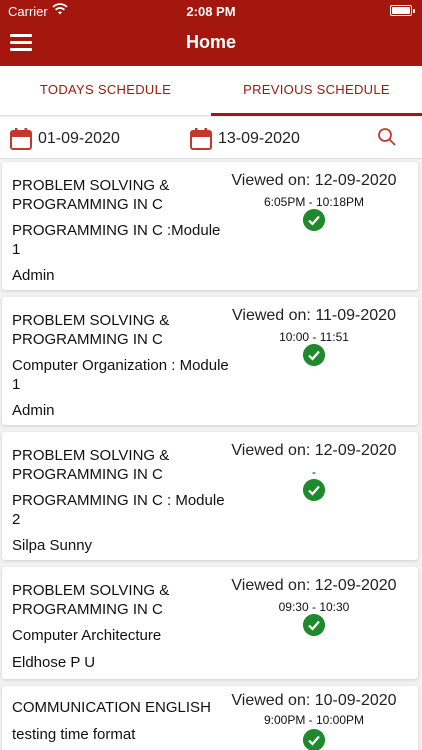  Describe the element at coordinates (118, 510) in the screenshot. I see `module-title: PROGRAMMING IN C : Module 2` at that location.